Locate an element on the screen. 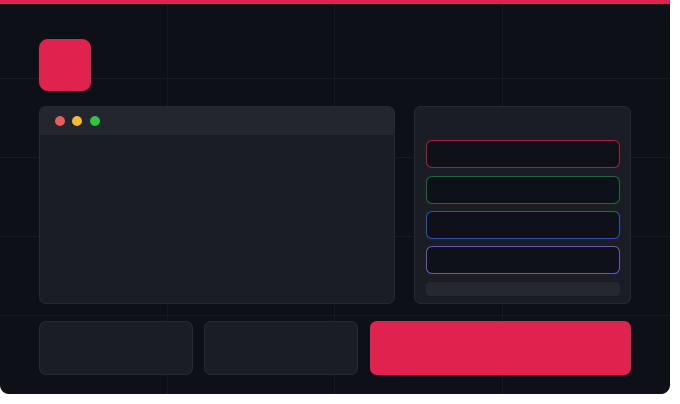 The image size is (680, 404). window-titlebar is located at coordinates (217, 121).